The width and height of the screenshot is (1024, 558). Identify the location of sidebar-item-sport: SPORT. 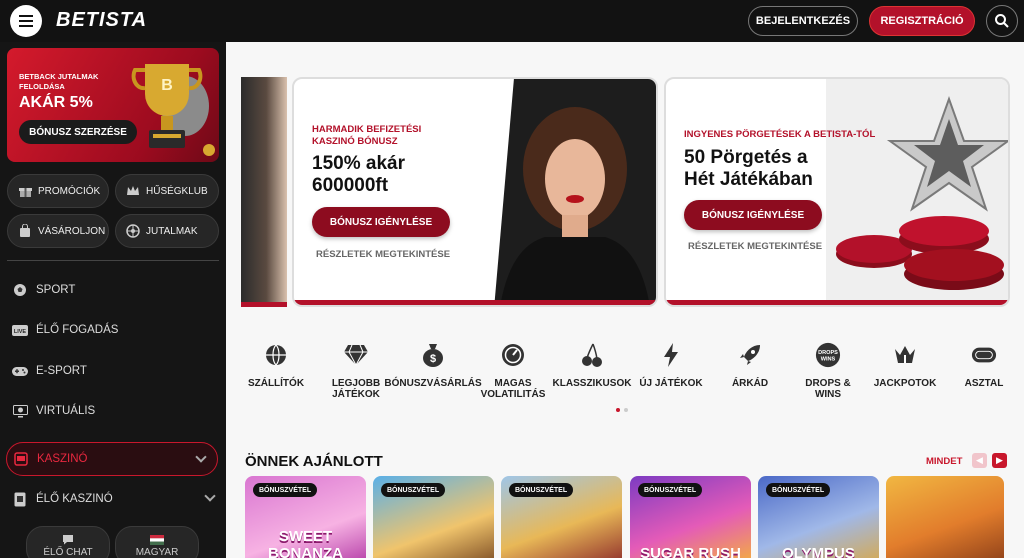
(113, 290).